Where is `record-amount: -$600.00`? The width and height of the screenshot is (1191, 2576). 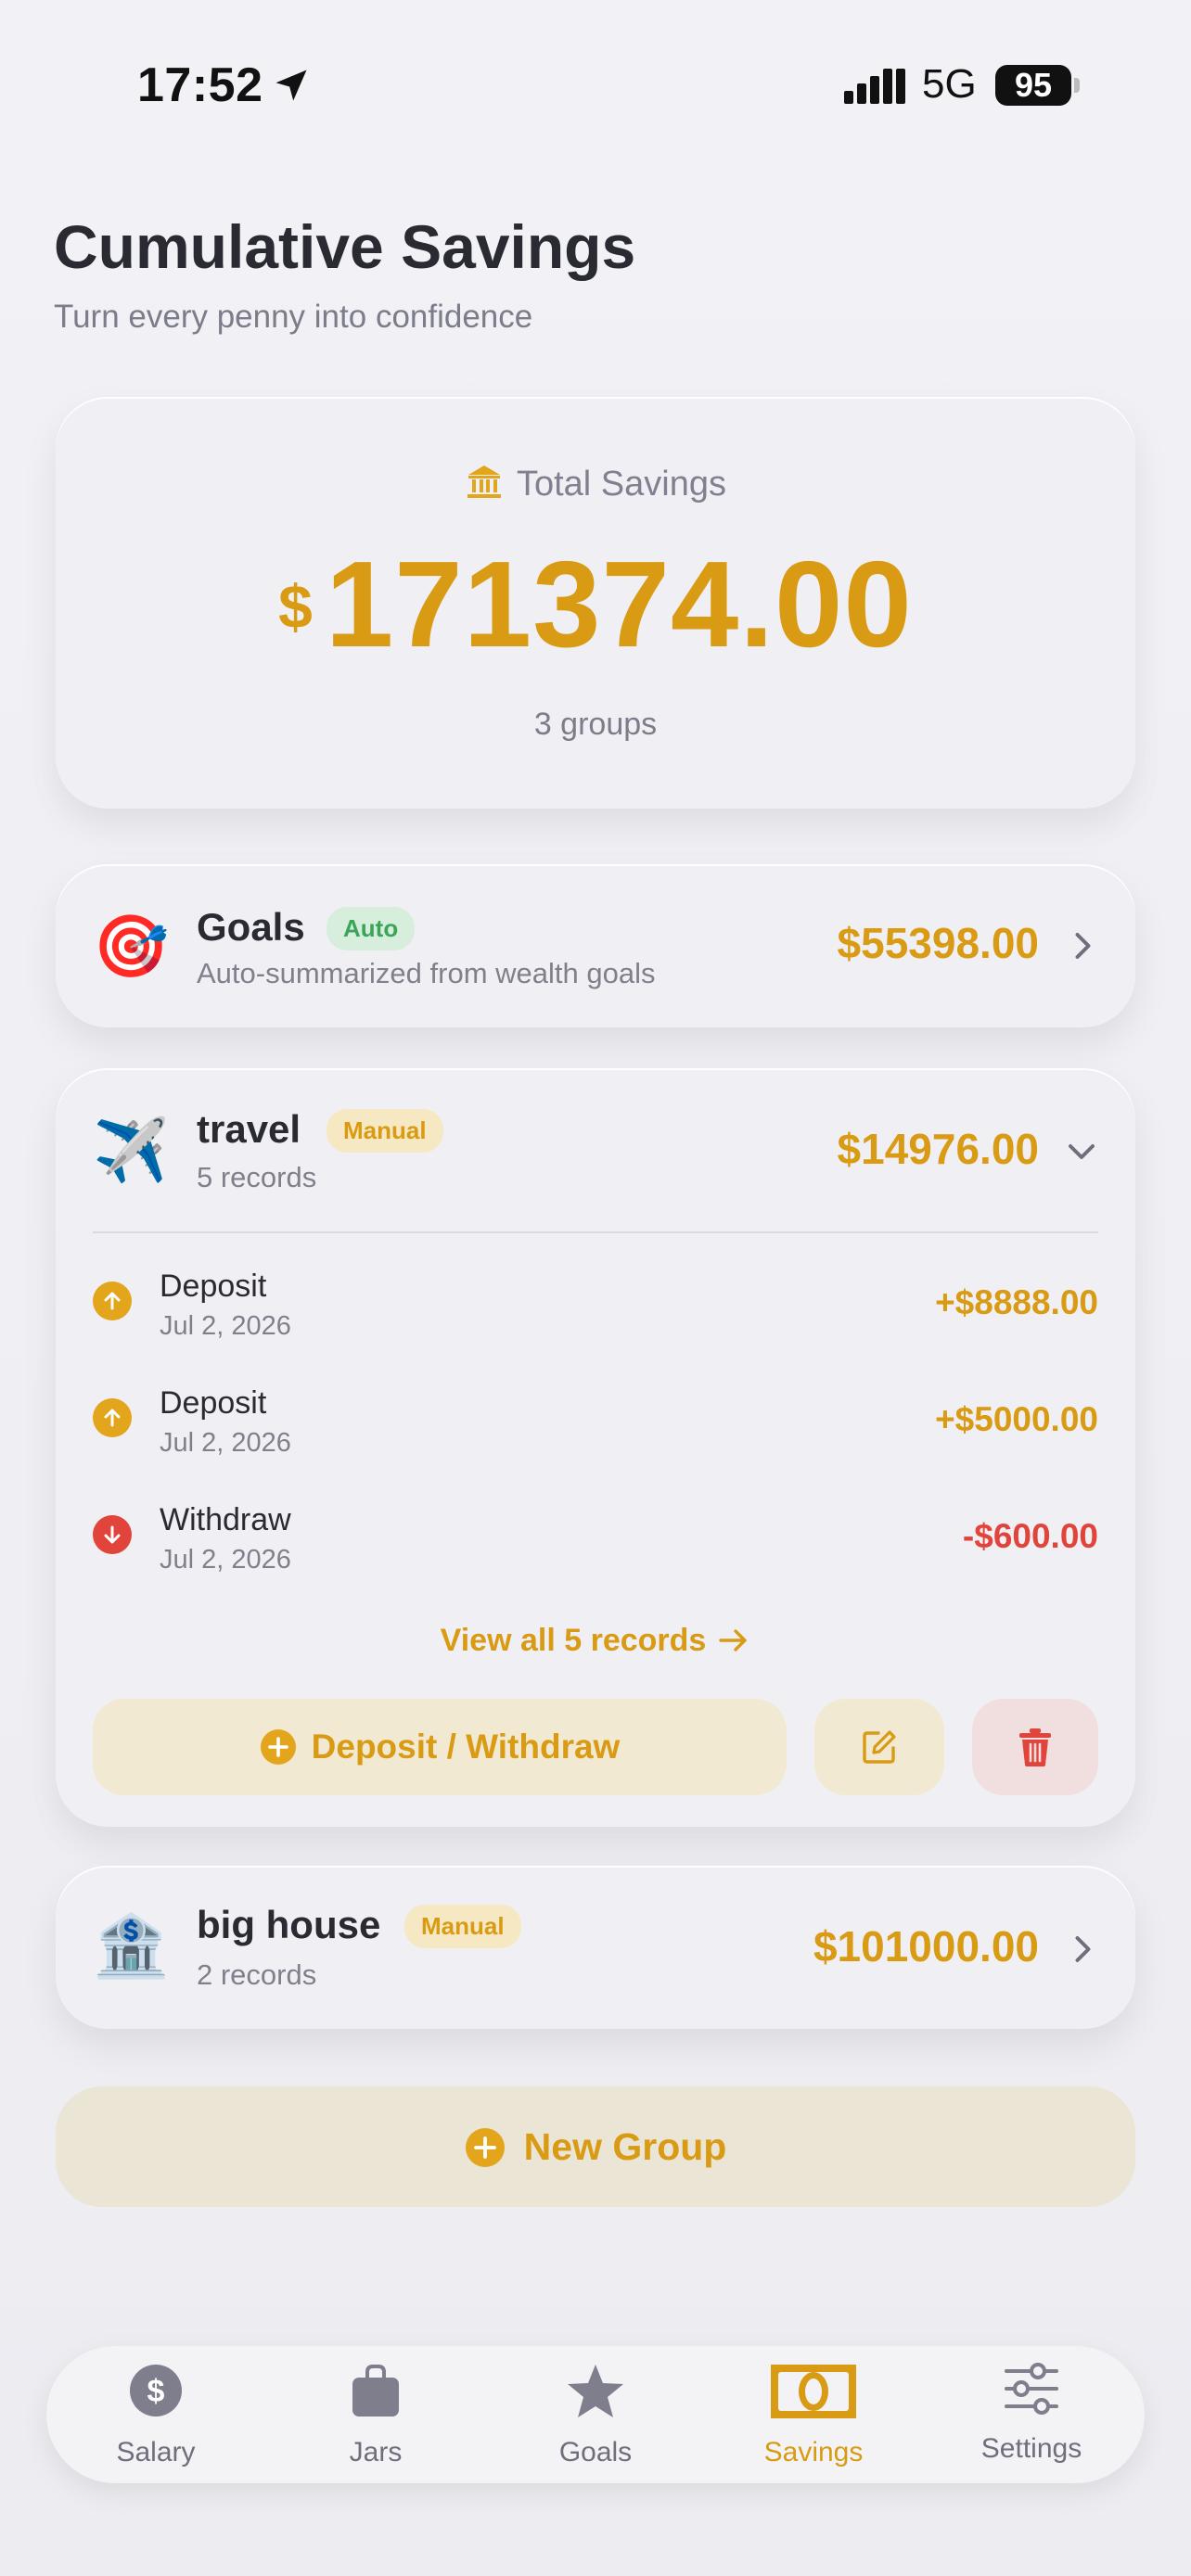 record-amount: -$600.00 is located at coordinates (1030, 1536).